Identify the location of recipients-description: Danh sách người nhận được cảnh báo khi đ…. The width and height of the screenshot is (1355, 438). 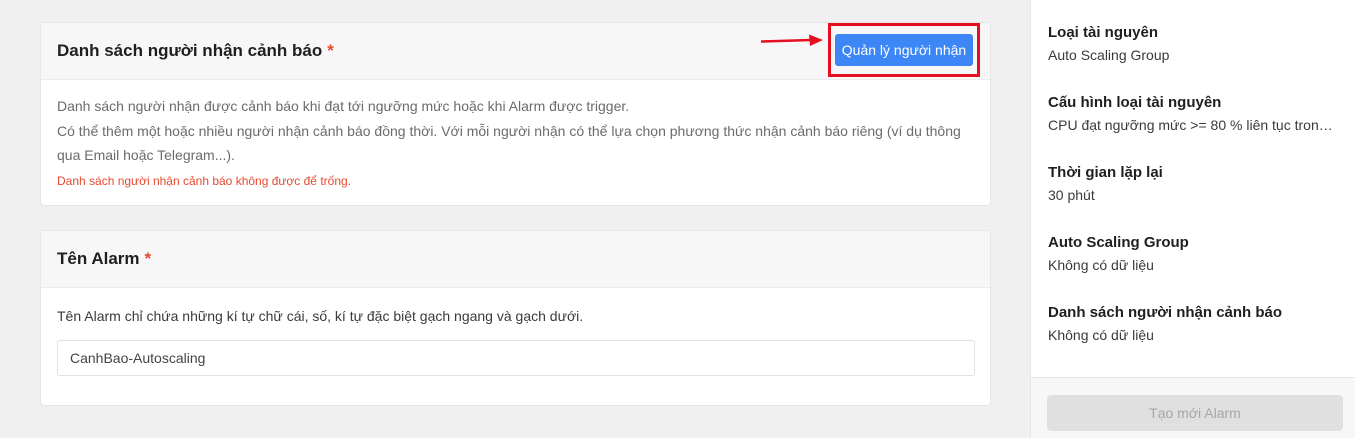
(515, 131).